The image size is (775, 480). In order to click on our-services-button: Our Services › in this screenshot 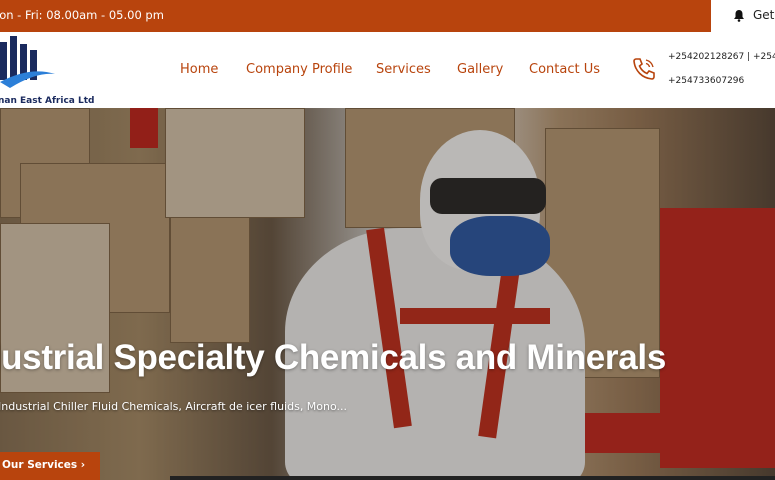, I will do `click(50, 466)`.